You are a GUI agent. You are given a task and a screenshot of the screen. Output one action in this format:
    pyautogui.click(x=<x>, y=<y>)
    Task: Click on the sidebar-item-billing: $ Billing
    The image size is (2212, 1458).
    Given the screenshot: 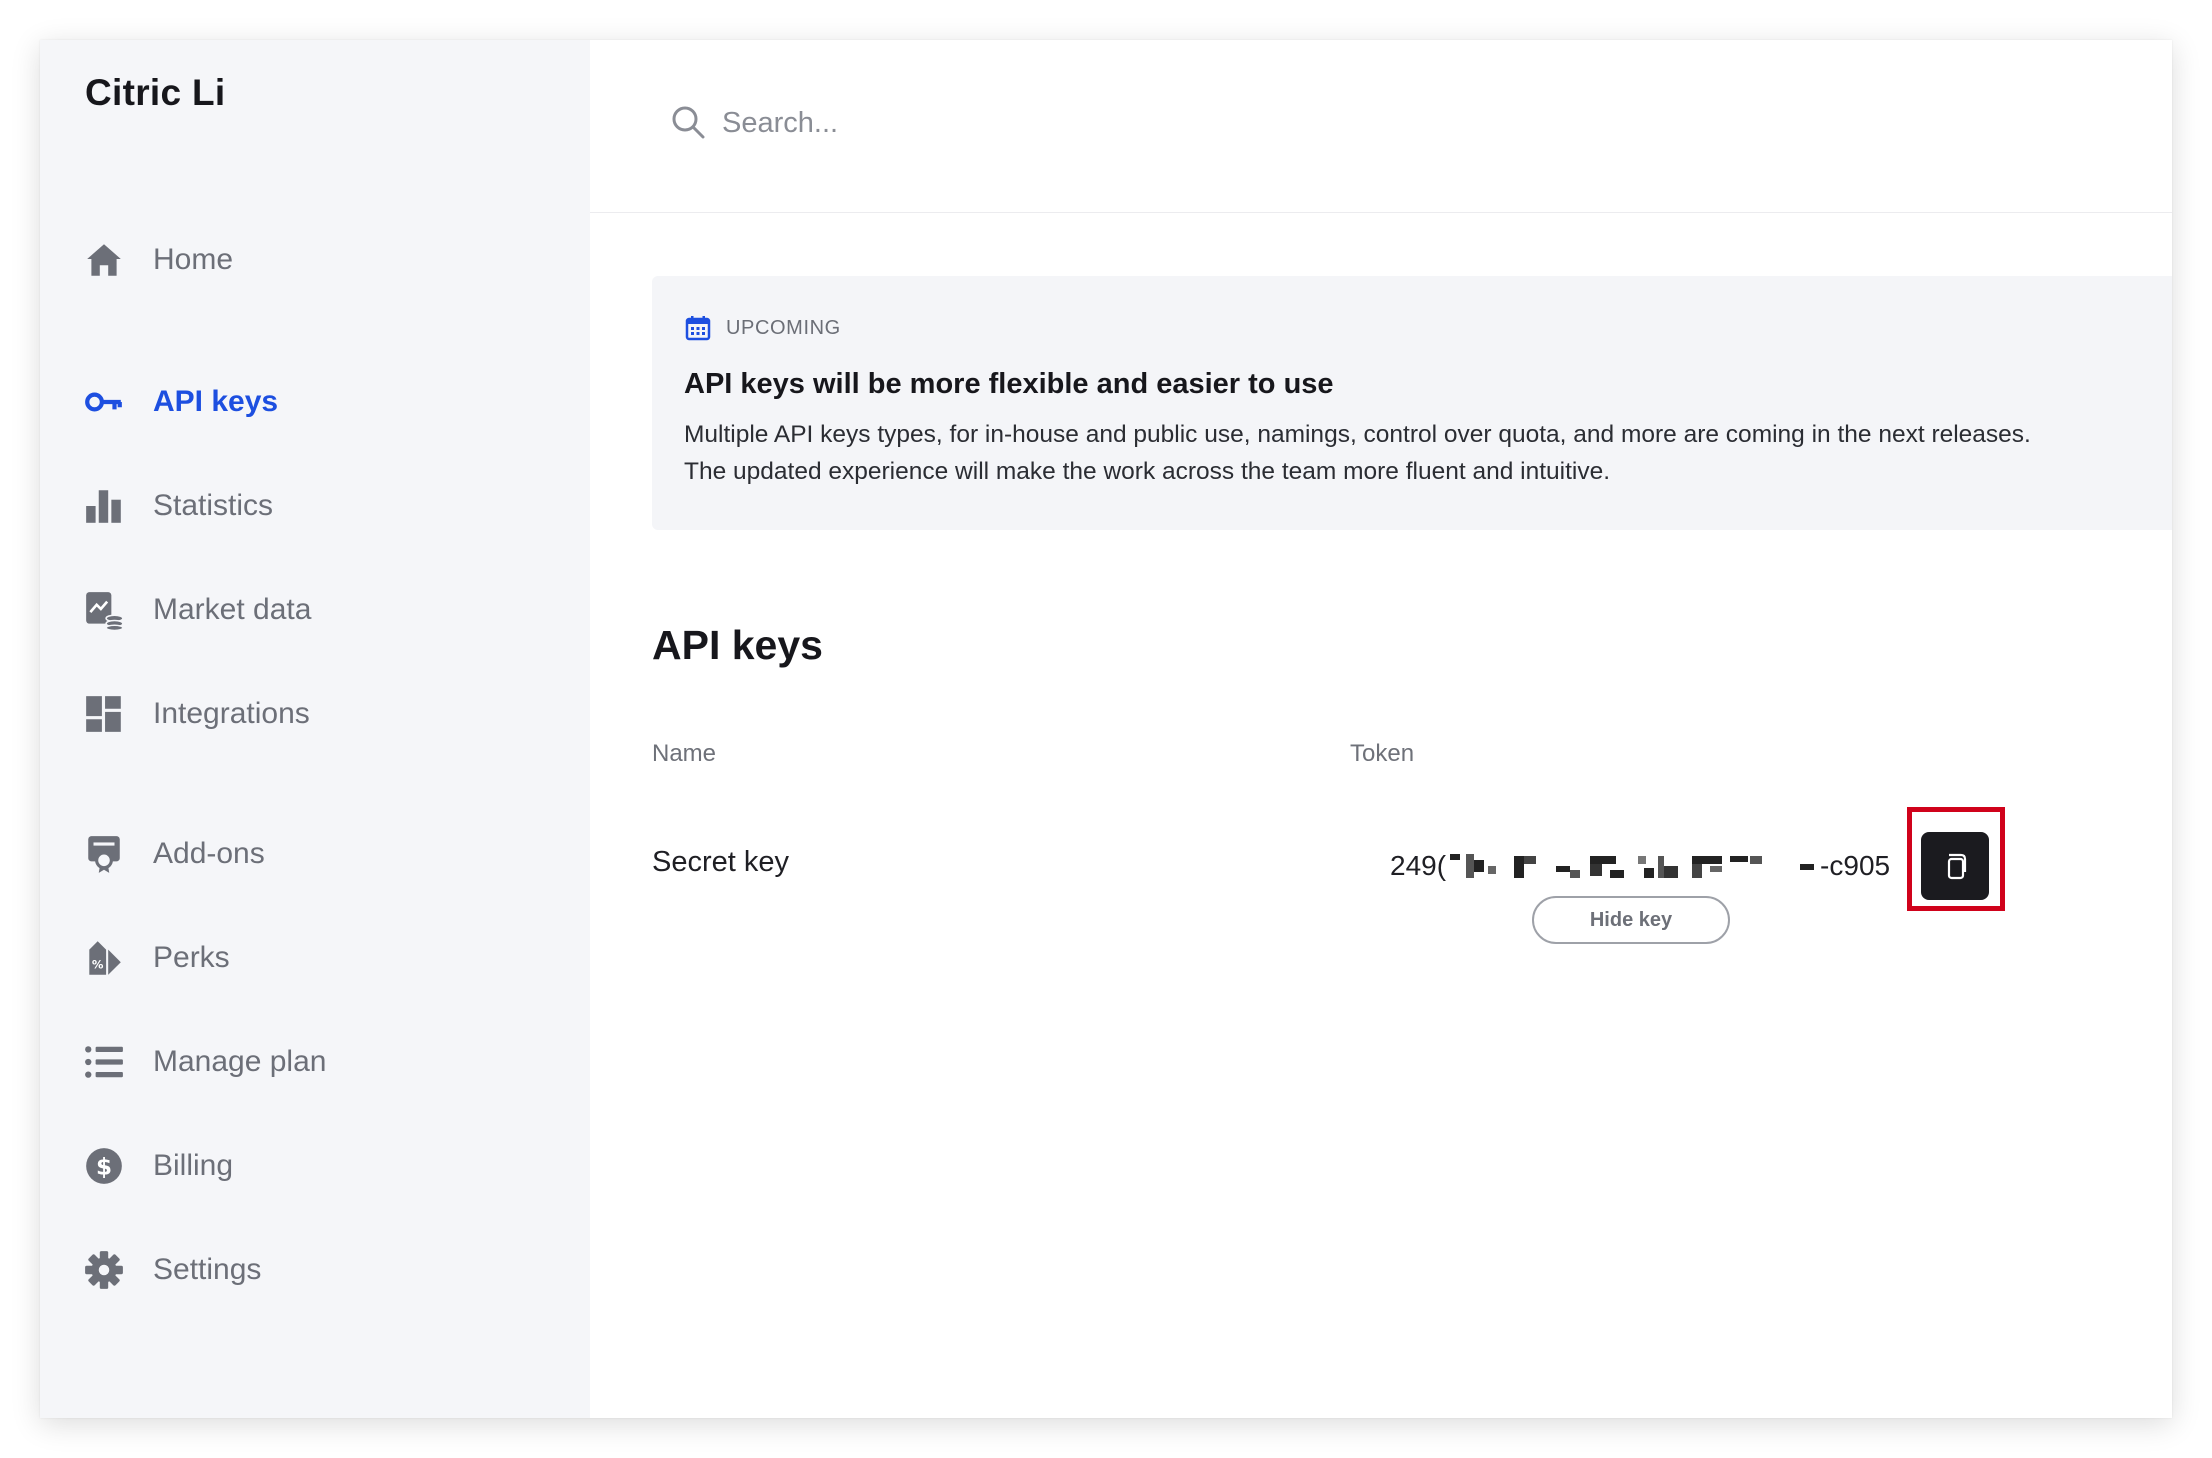 What is the action you would take?
    pyautogui.click(x=317, y=1166)
    